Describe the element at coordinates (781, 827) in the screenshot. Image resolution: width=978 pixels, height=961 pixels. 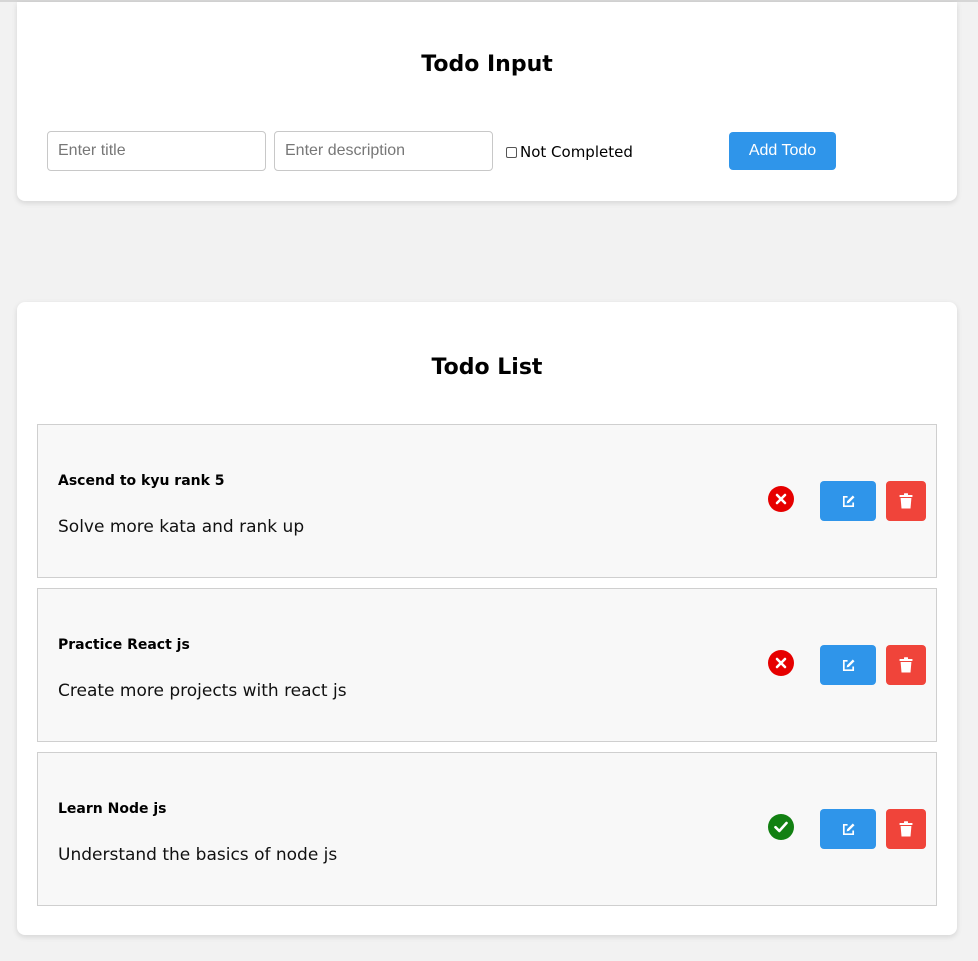
I see `check-circle-icon` at that location.